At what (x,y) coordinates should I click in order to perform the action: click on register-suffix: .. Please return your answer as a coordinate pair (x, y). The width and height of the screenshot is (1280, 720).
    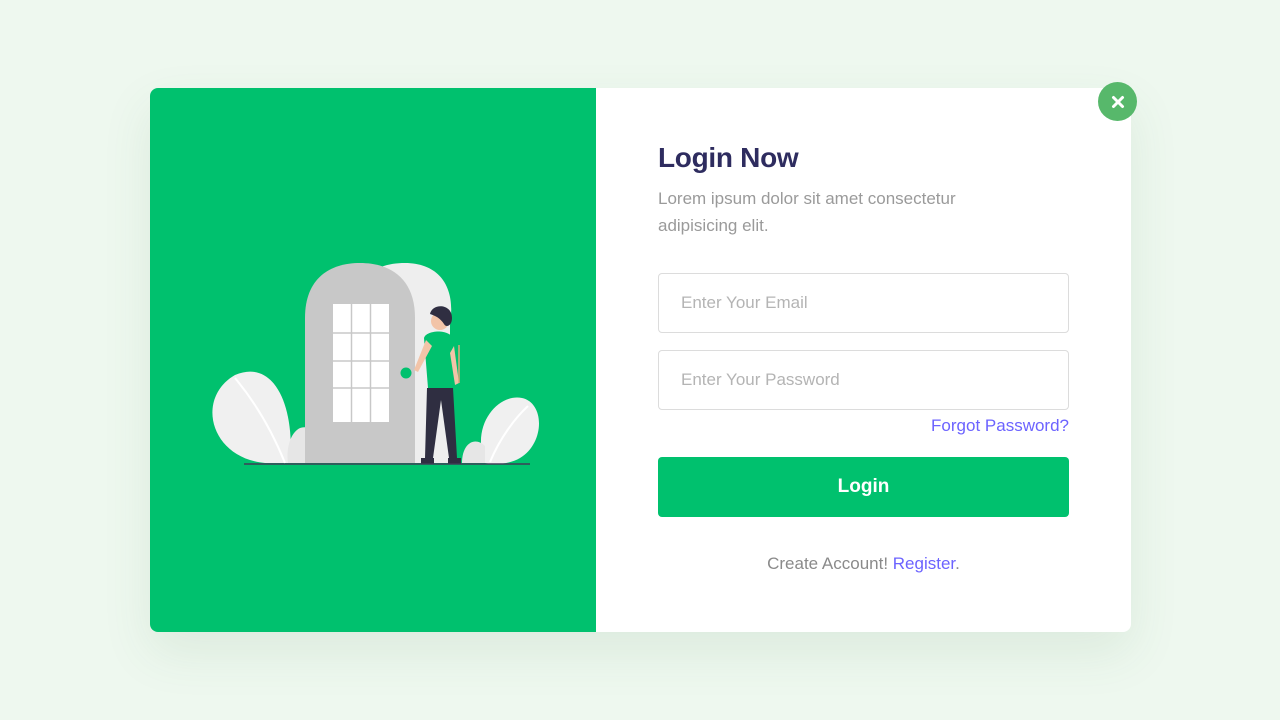
    Looking at the image, I should click on (957, 563).